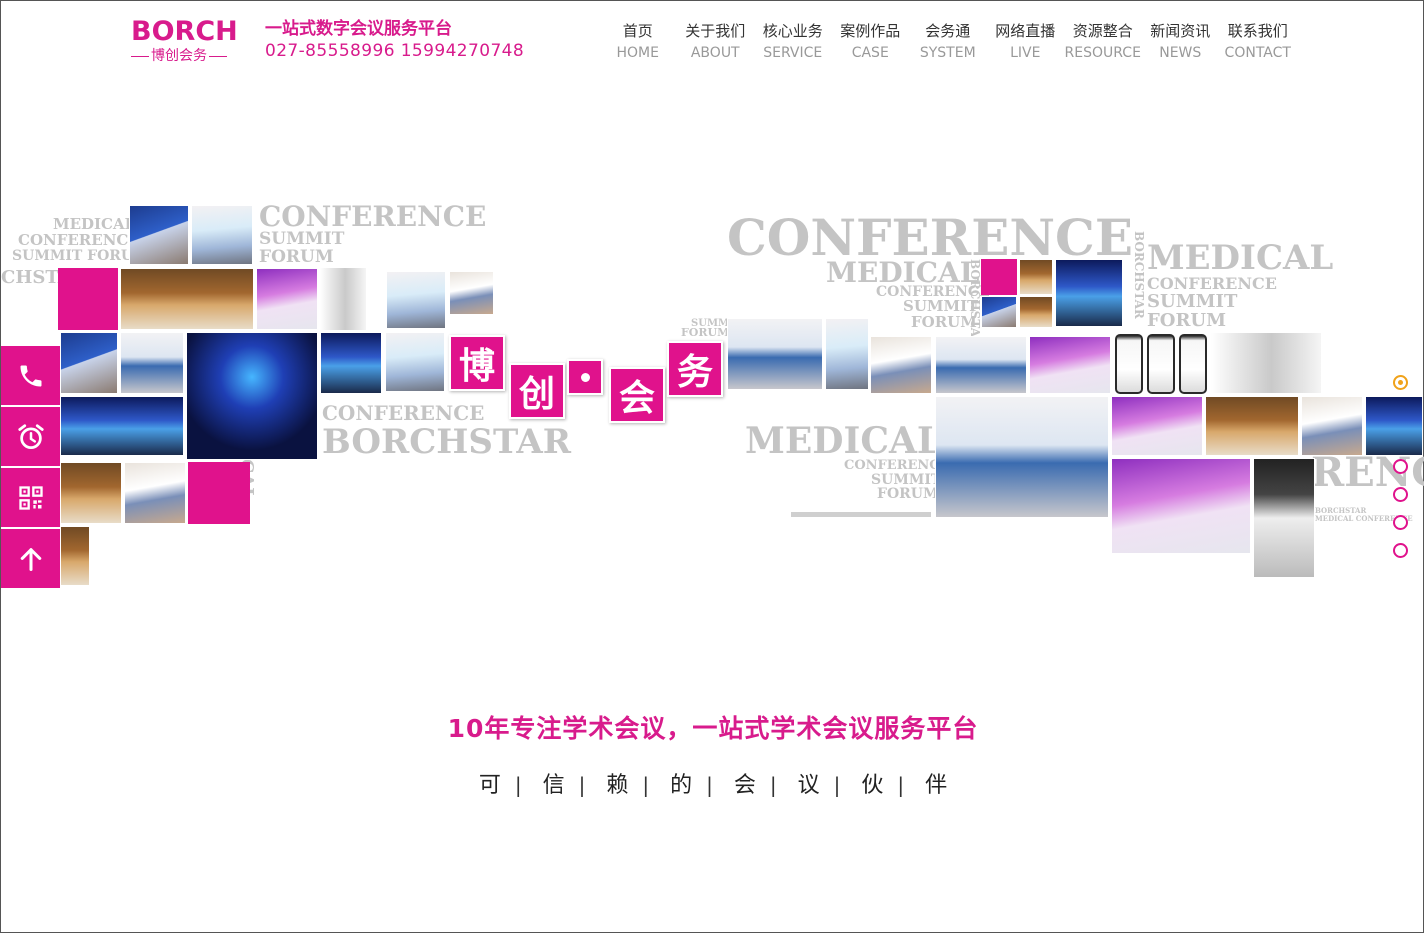 The width and height of the screenshot is (1424, 933). Describe the element at coordinates (637, 31) in the screenshot. I see `nav-label-cn: 首页` at that location.